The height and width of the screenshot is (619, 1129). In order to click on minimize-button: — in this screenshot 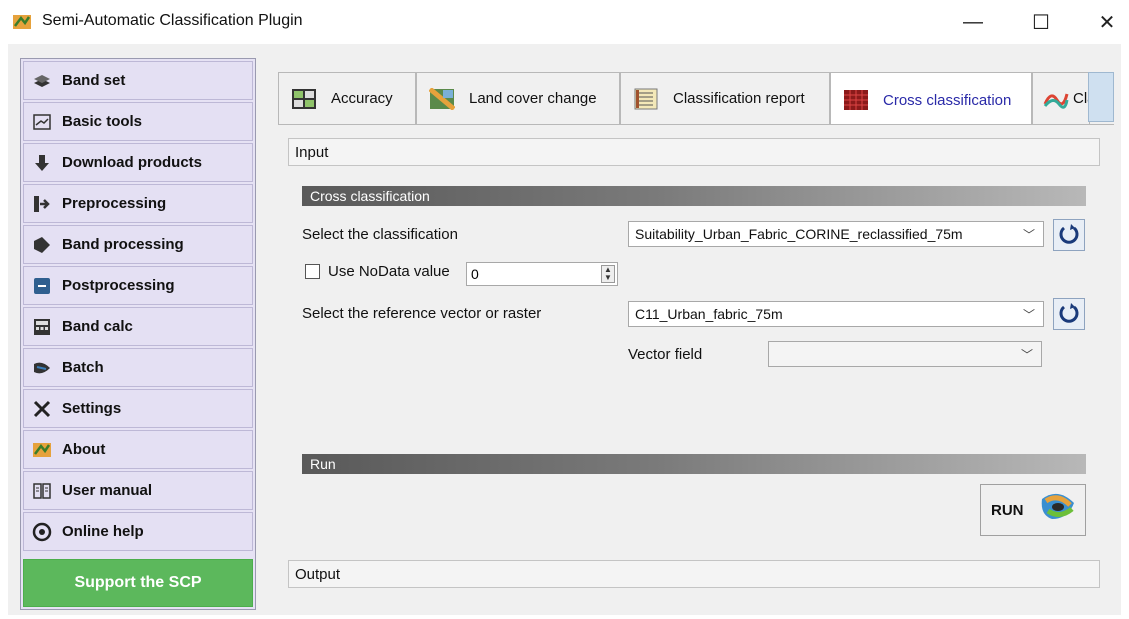, I will do `click(973, 22)`.